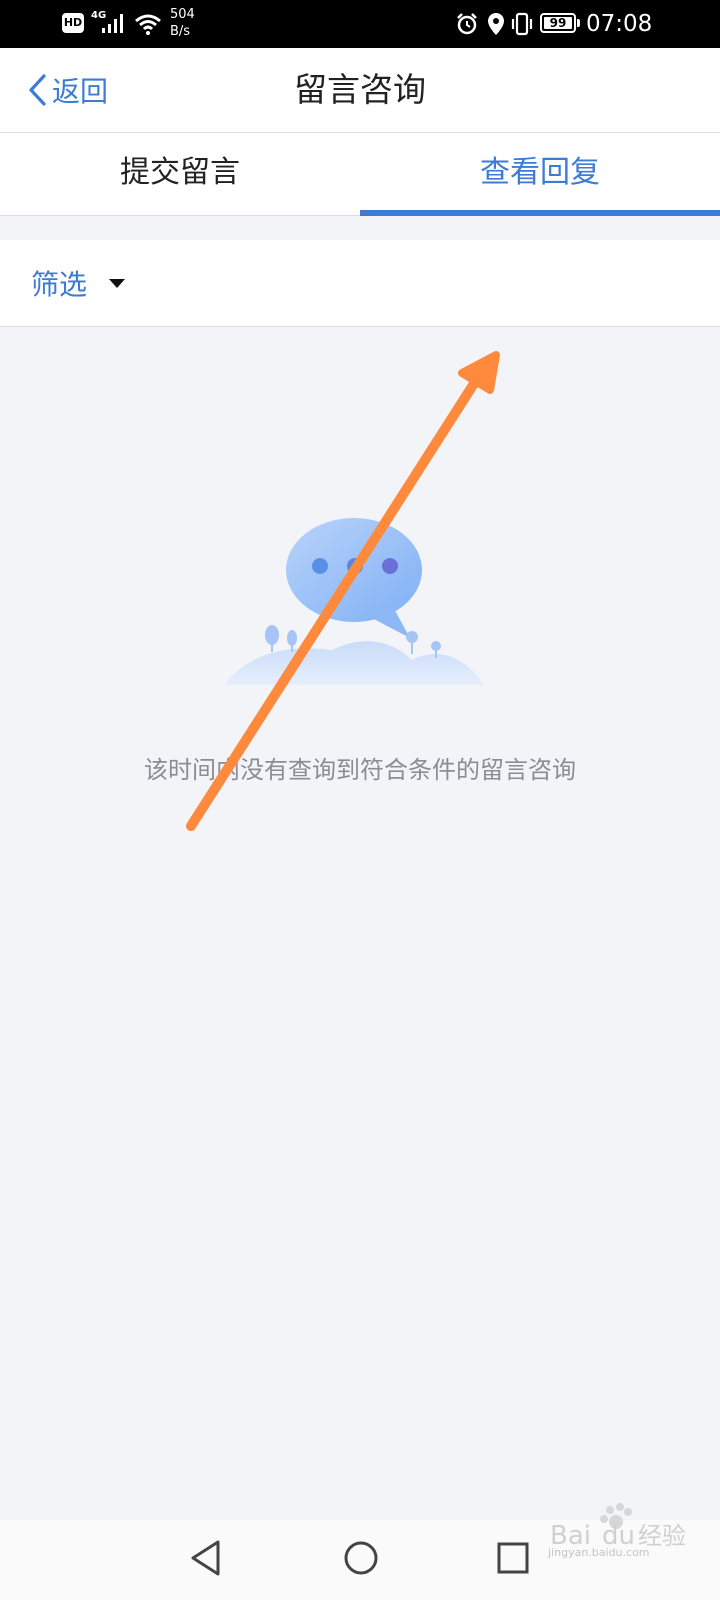  Describe the element at coordinates (190, 23) in the screenshot. I see `network-speed: 504 B/s` at that location.